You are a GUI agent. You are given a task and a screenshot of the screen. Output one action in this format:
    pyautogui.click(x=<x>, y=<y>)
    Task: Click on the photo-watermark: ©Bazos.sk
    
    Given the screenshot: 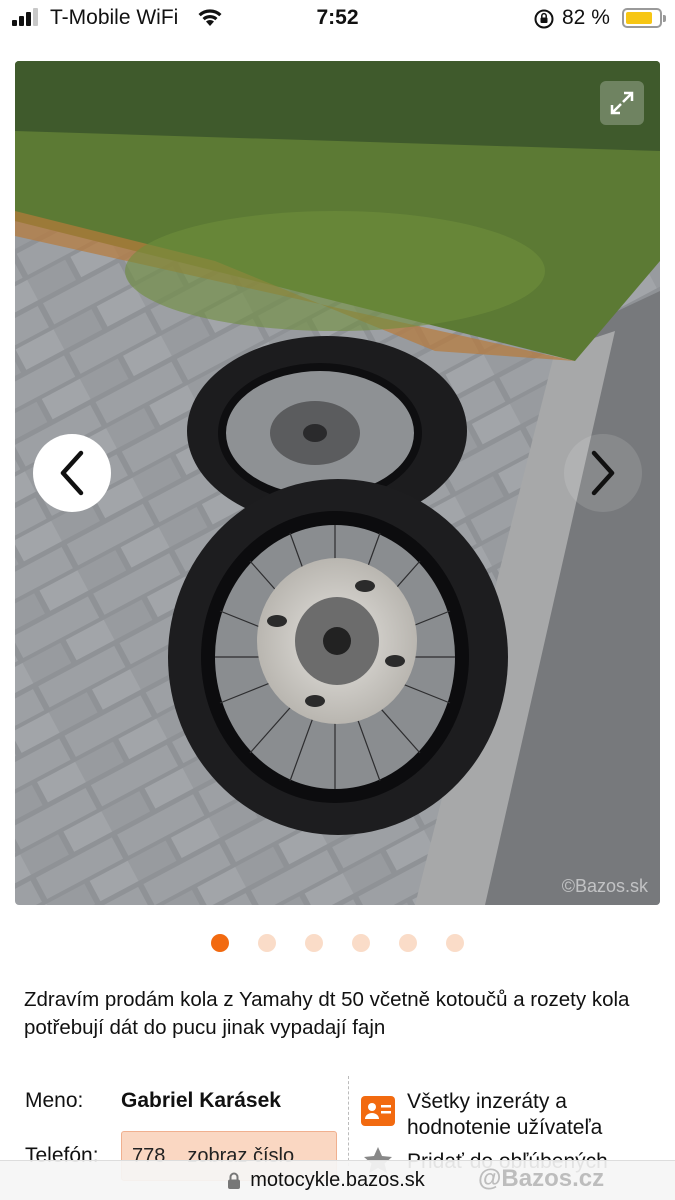 What is the action you would take?
    pyautogui.click(x=604, y=886)
    